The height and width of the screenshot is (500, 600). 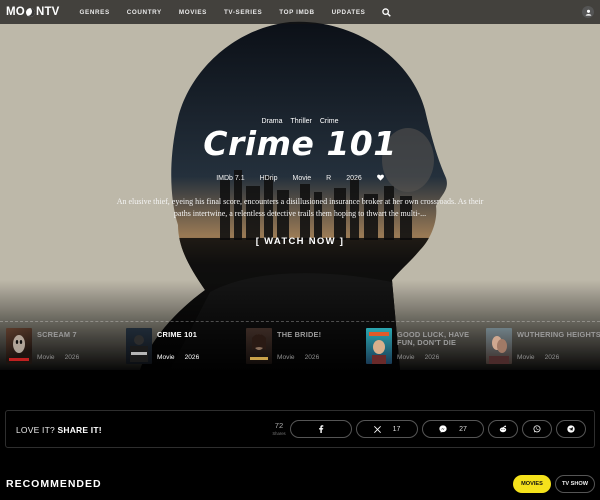 I want to click on nav-country: COUNTRY, so click(x=144, y=12).